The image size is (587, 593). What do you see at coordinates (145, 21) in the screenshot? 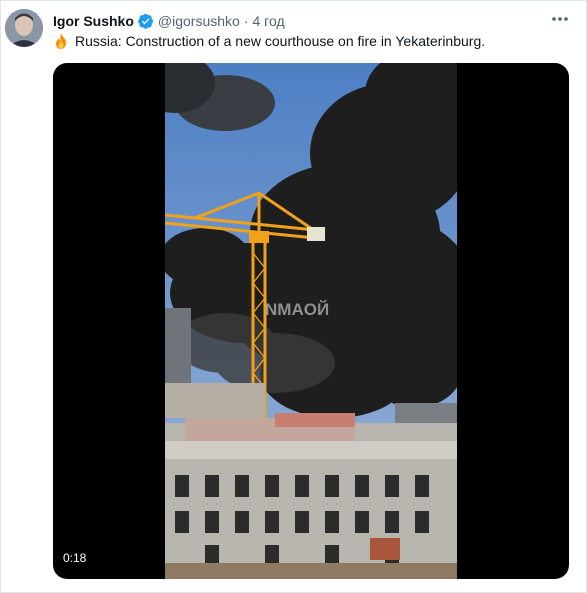
I see `verified-badge-icon` at bounding box center [145, 21].